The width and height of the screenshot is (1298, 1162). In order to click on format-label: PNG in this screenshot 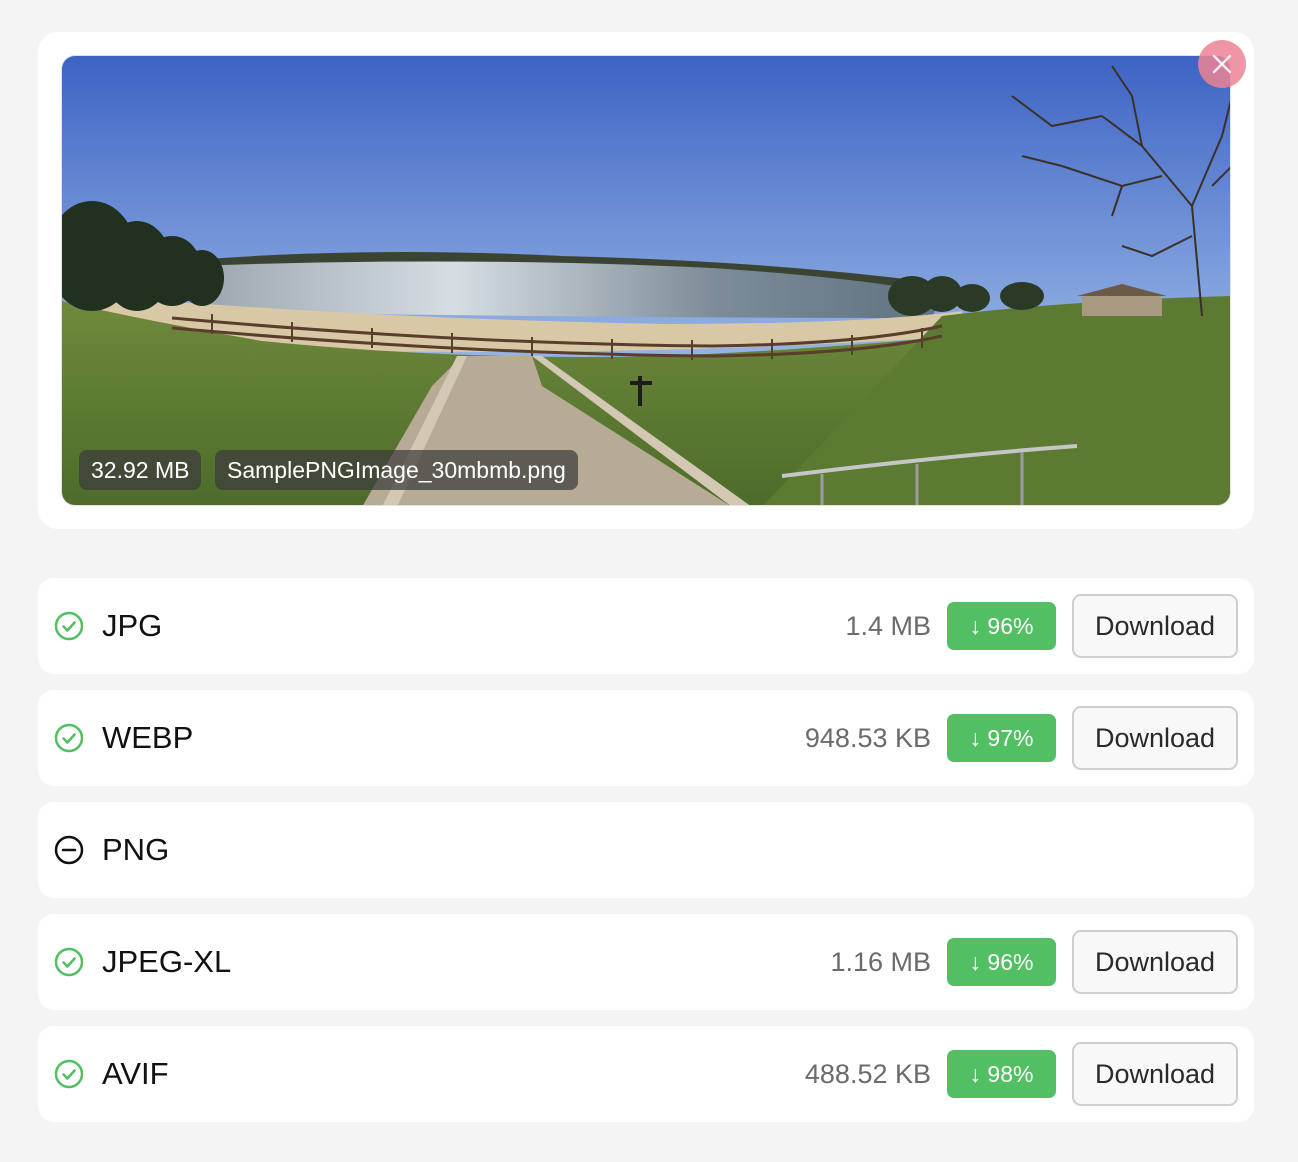, I will do `click(136, 849)`.